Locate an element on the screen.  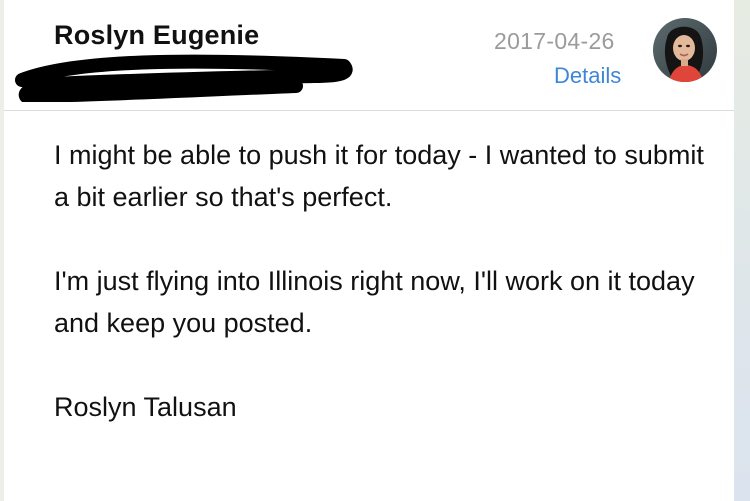
profile-photo-icon is located at coordinates (685, 50).